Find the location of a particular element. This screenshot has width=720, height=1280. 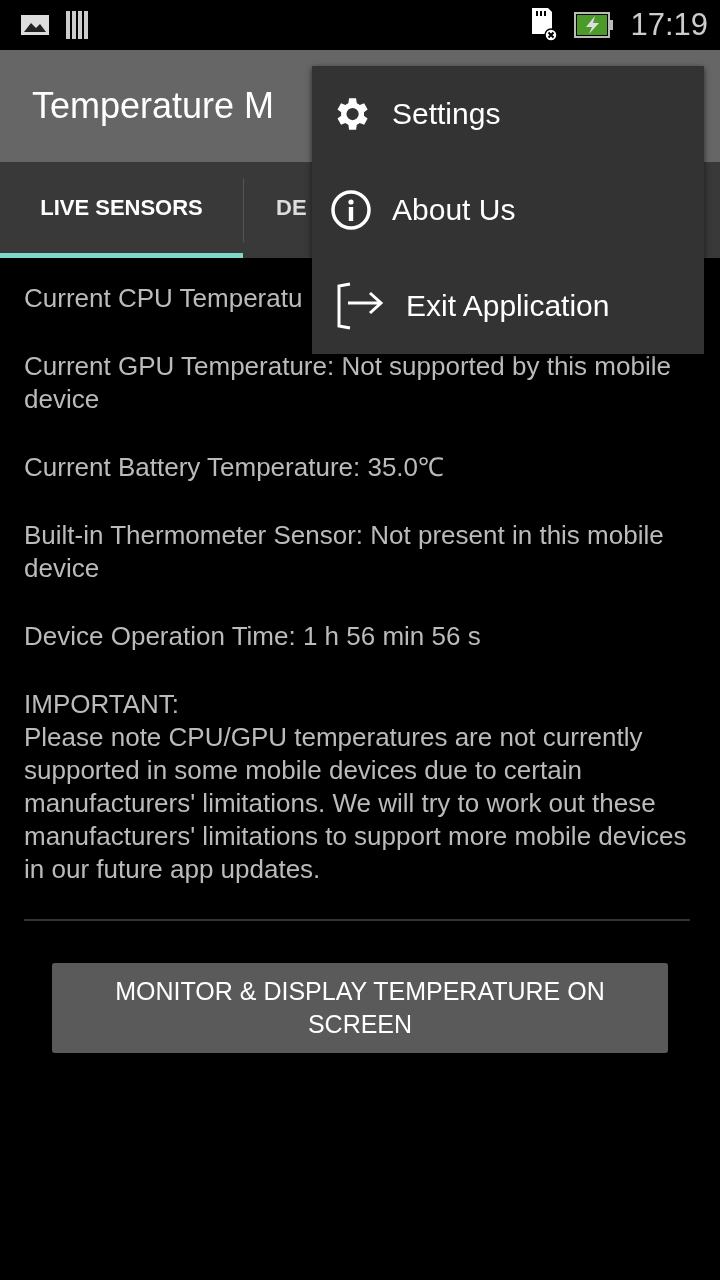

image-icon is located at coordinates (35, 25).